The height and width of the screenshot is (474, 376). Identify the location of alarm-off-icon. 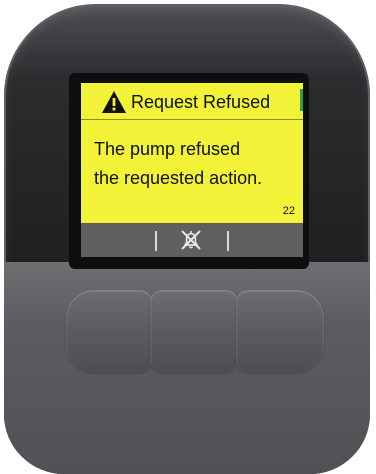
(191, 240).